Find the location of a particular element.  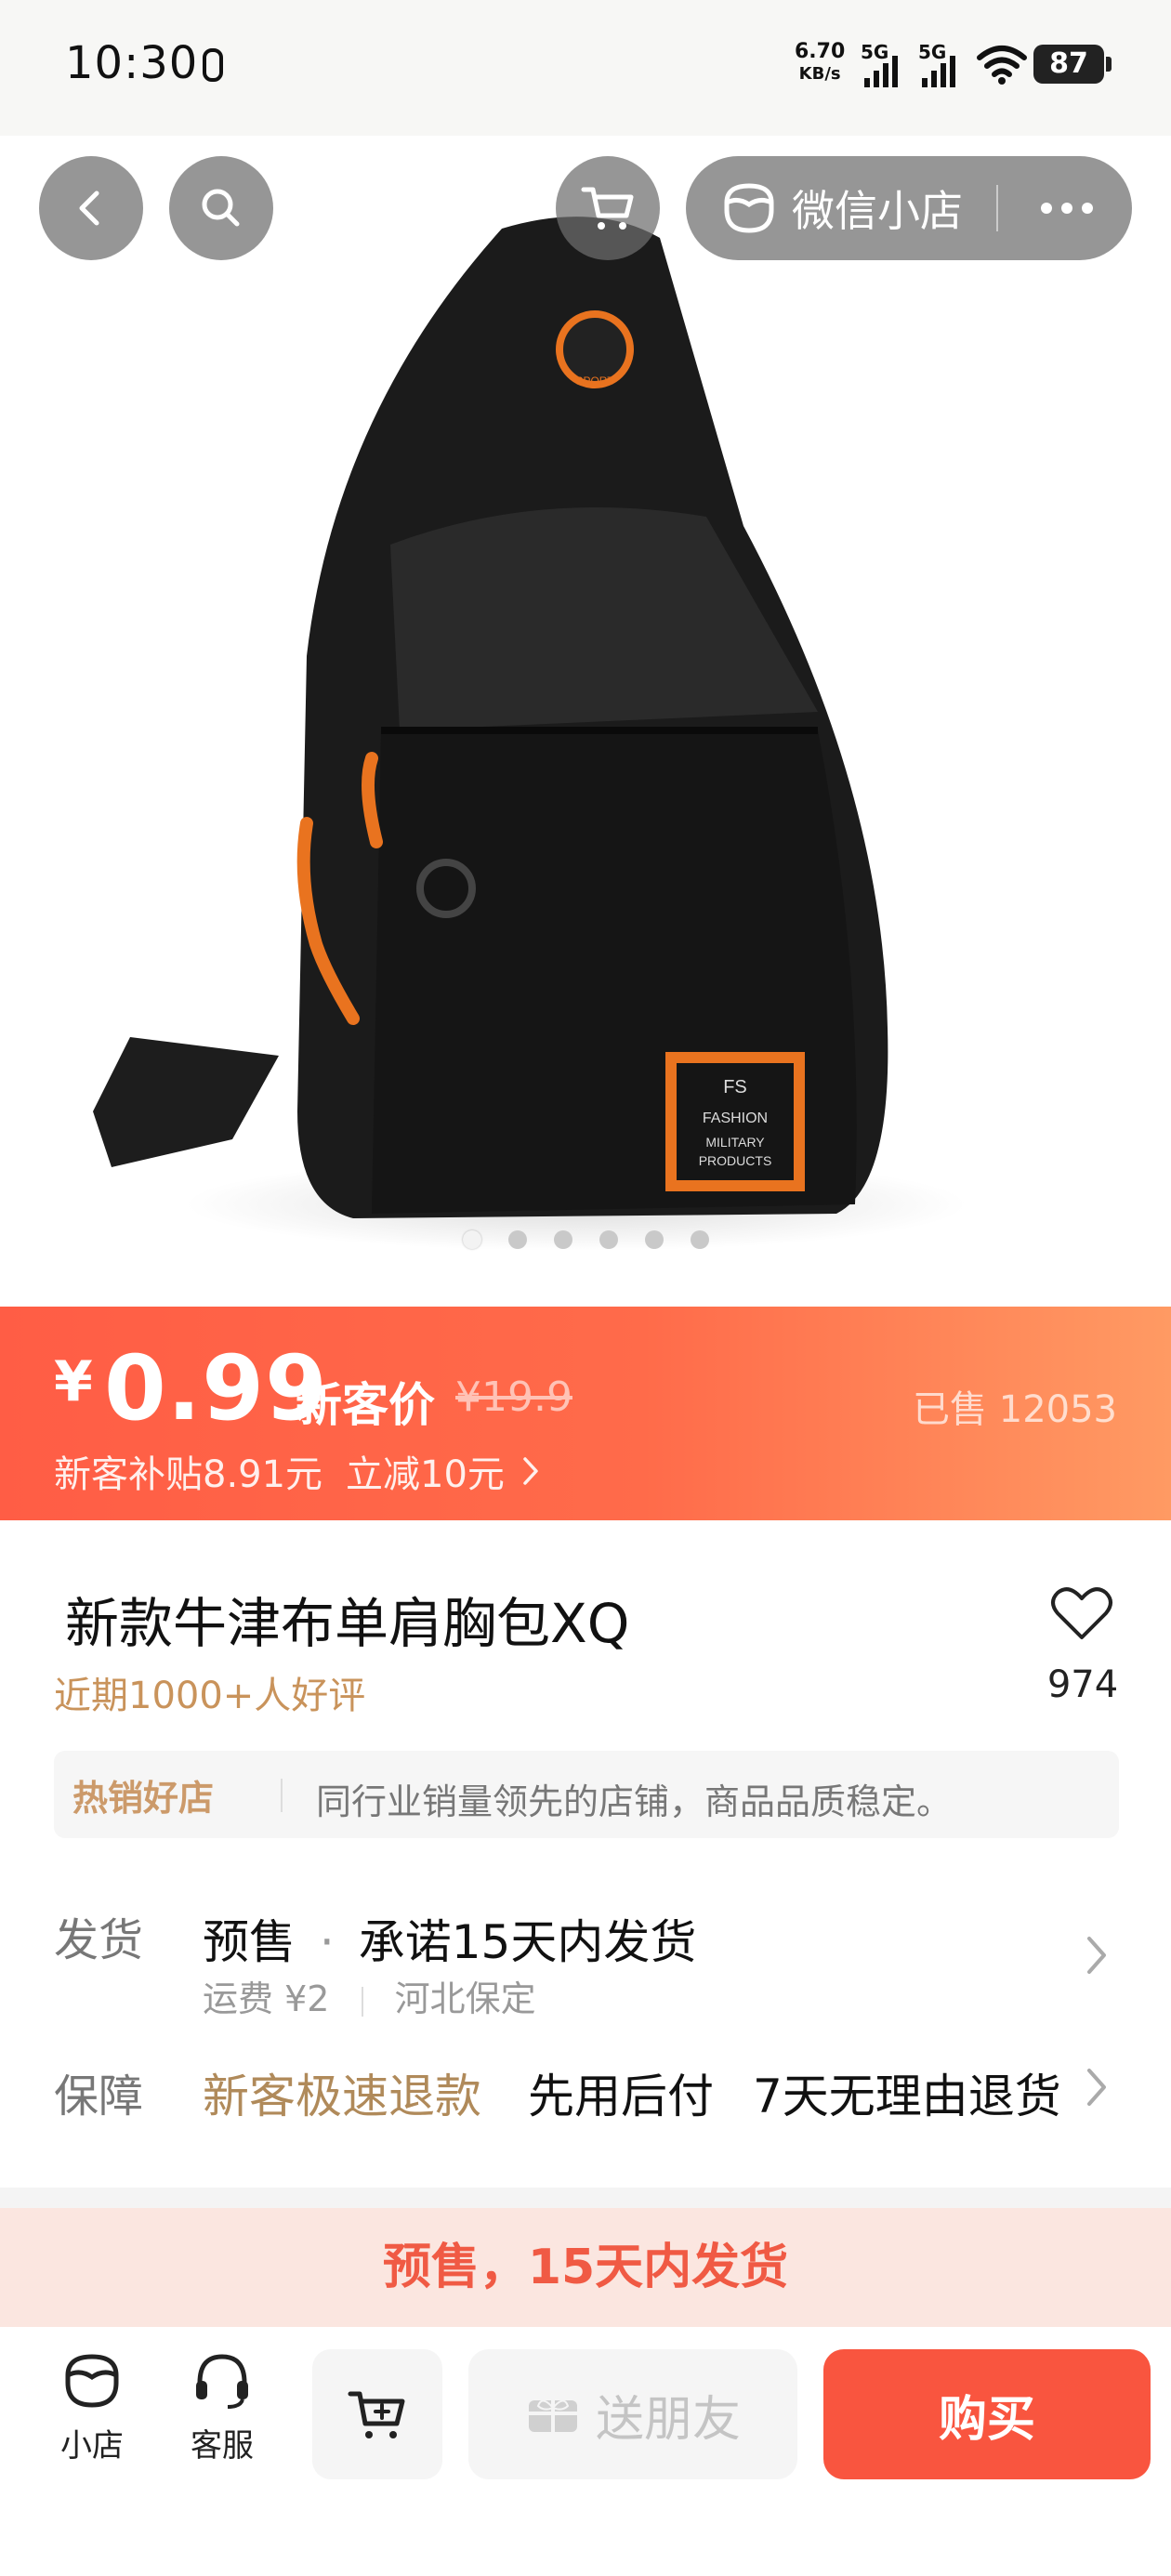

back-button is located at coordinates (91, 208).